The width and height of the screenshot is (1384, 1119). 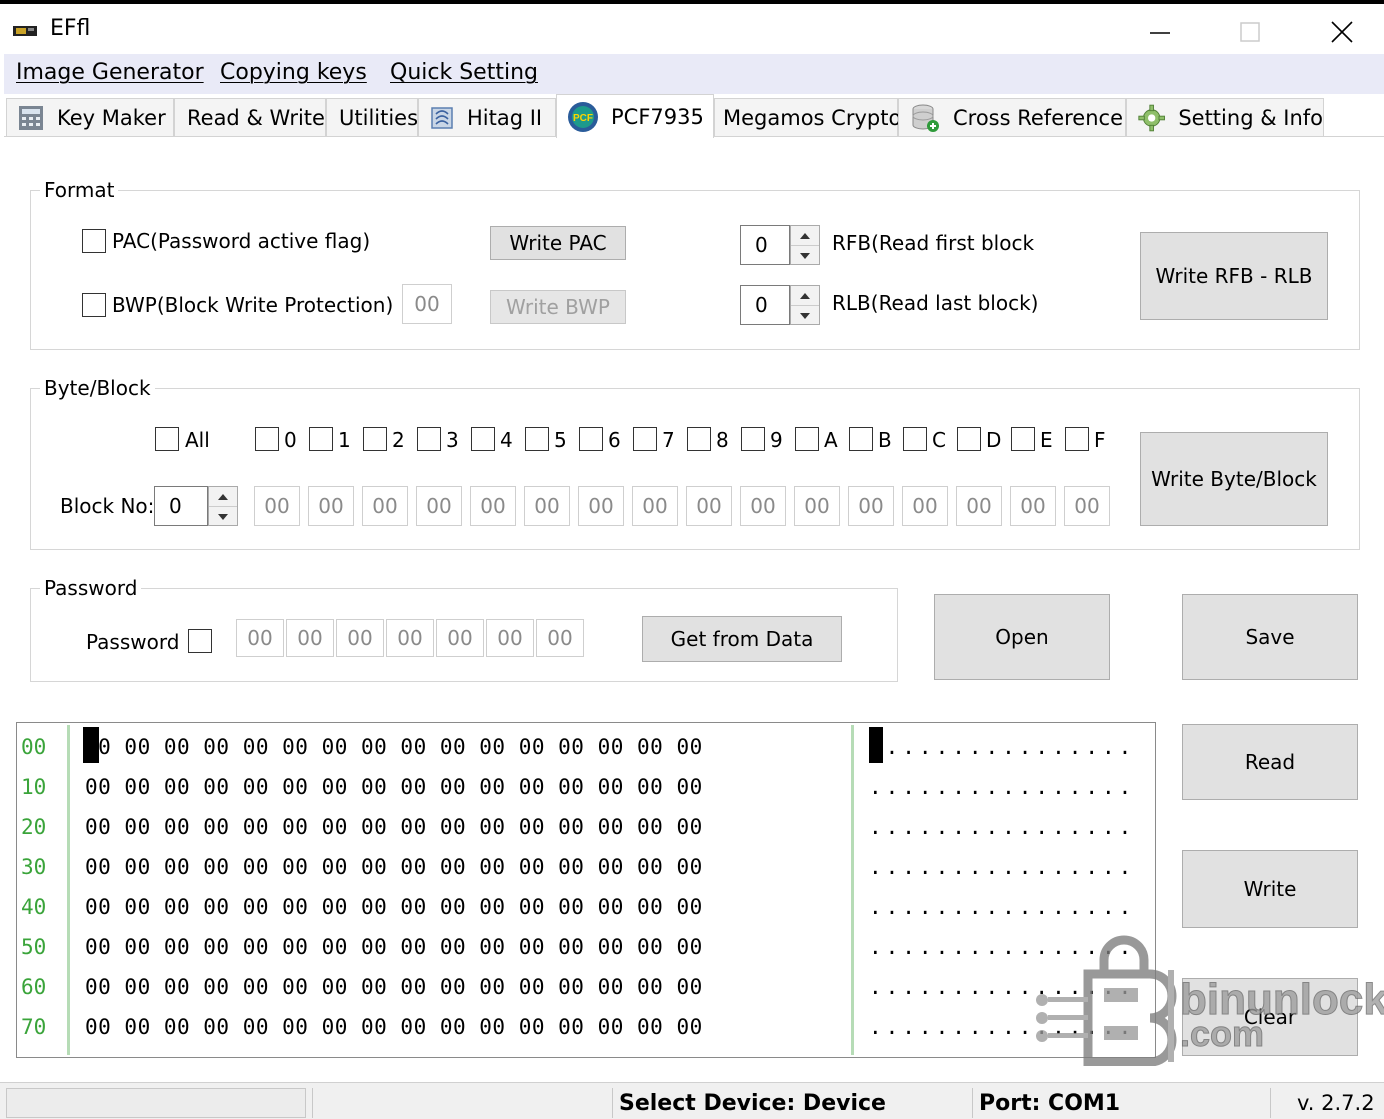 What do you see at coordinates (807, 117) in the screenshot?
I see `tab-megamos-crypto: Megamos Crypto` at bounding box center [807, 117].